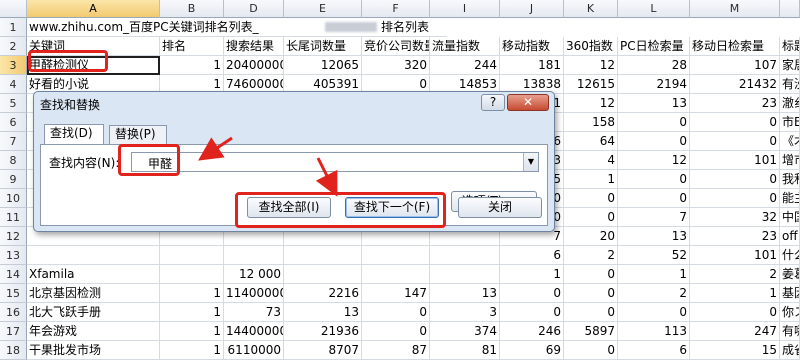  Describe the element at coordinates (790, 198) in the screenshot. I see `table-cell: 能主` at that location.